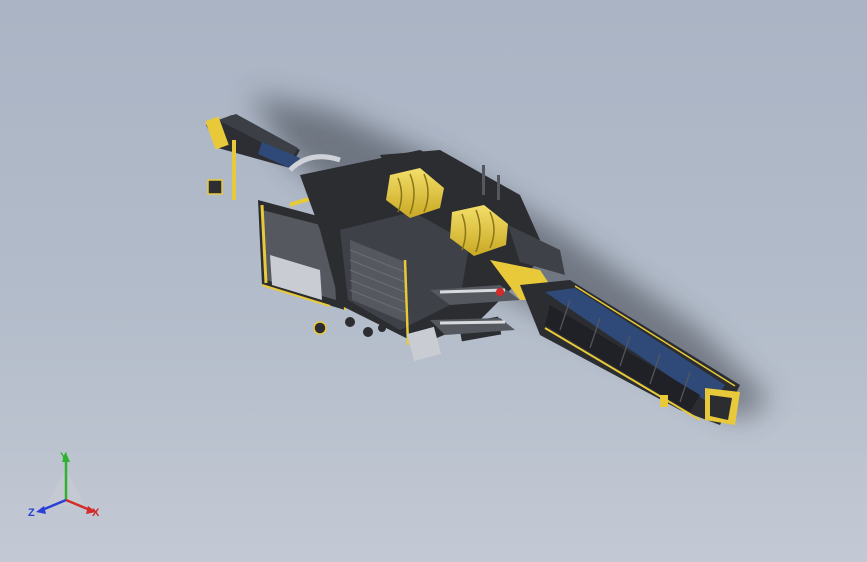 This screenshot has height=562, width=867. What do you see at coordinates (41, 510) in the screenshot?
I see `z-axis-arrow-icon` at bounding box center [41, 510].